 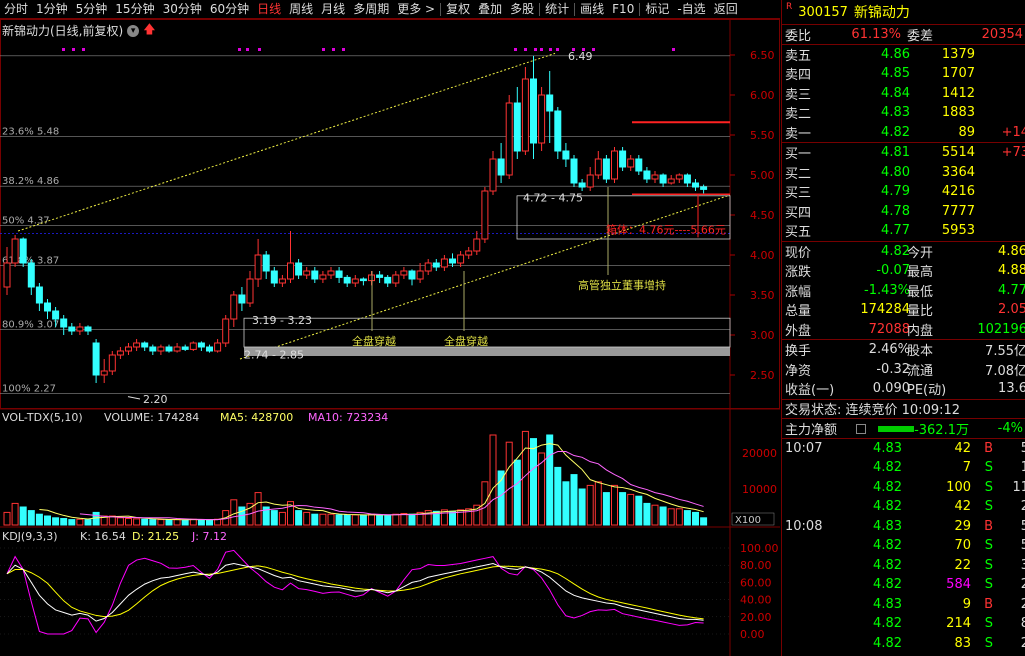 What do you see at coordinates (623, 9) in the screenshot?
I see `toolbar-item-16: F10` at bounding box center [623, 9].